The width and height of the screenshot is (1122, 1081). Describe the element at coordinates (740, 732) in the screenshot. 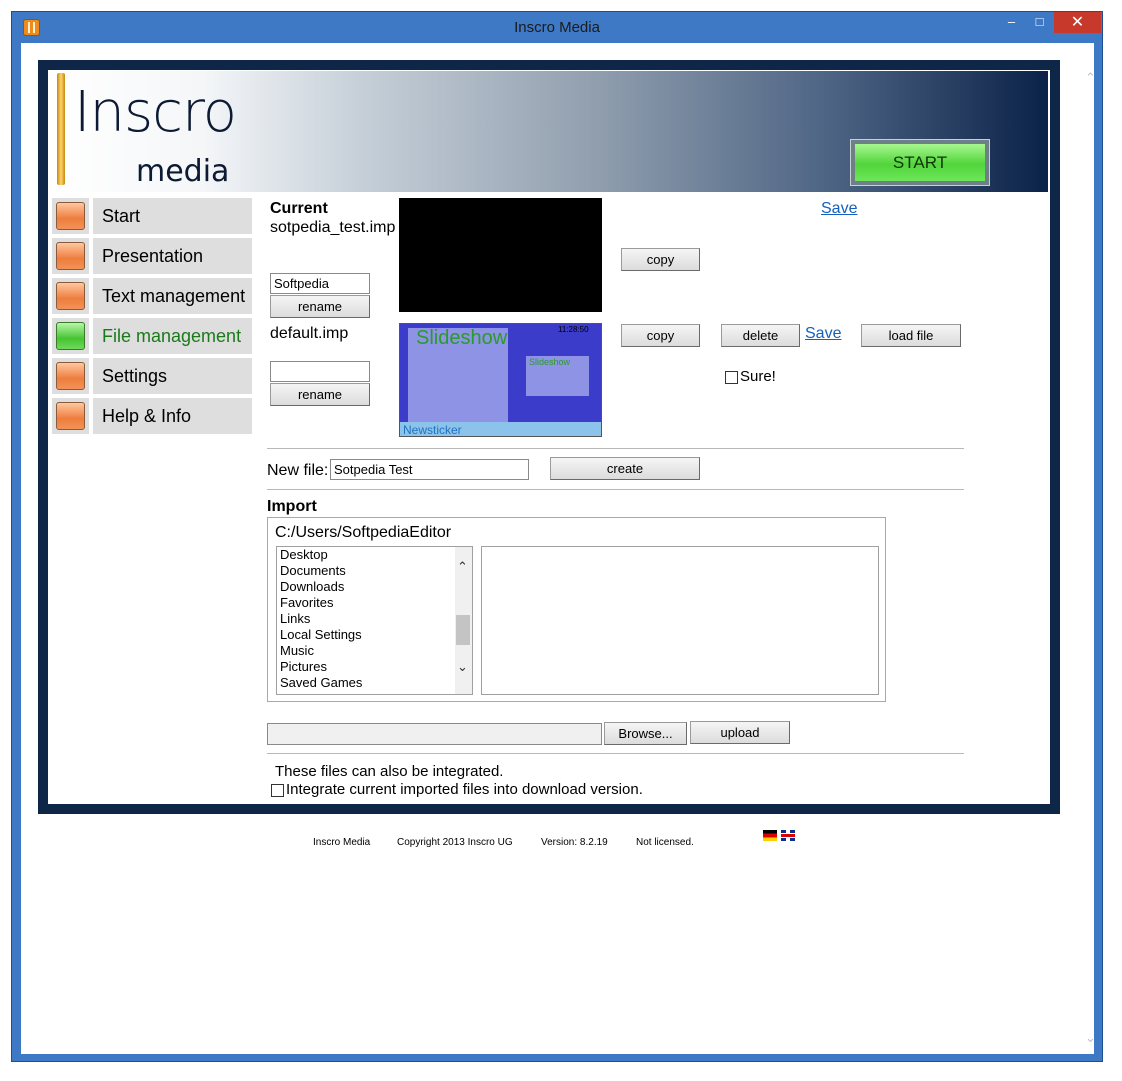

I see `upload-button: upload` at that location.